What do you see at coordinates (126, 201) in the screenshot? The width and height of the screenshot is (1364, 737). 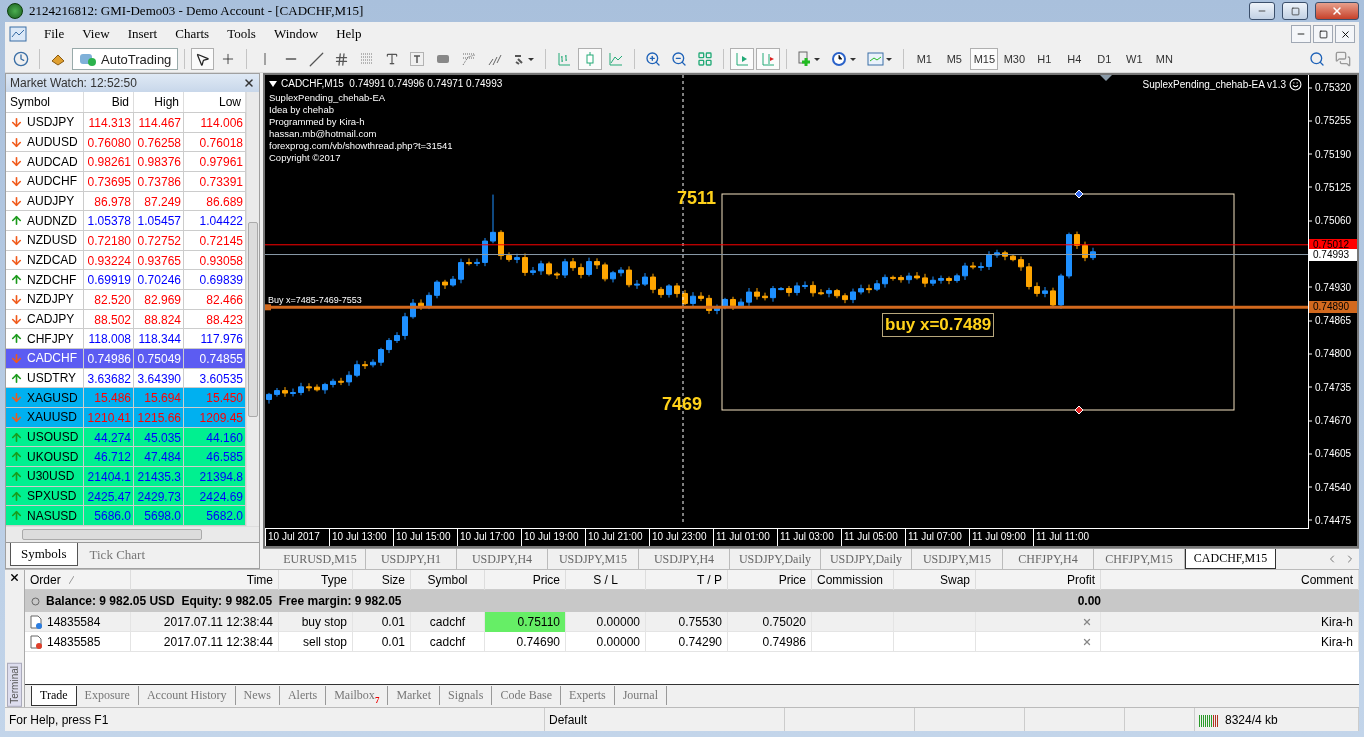 I see `symbol-row: AUDJPY 86.978 87.249 86.689` at bounding box center [126, 201].